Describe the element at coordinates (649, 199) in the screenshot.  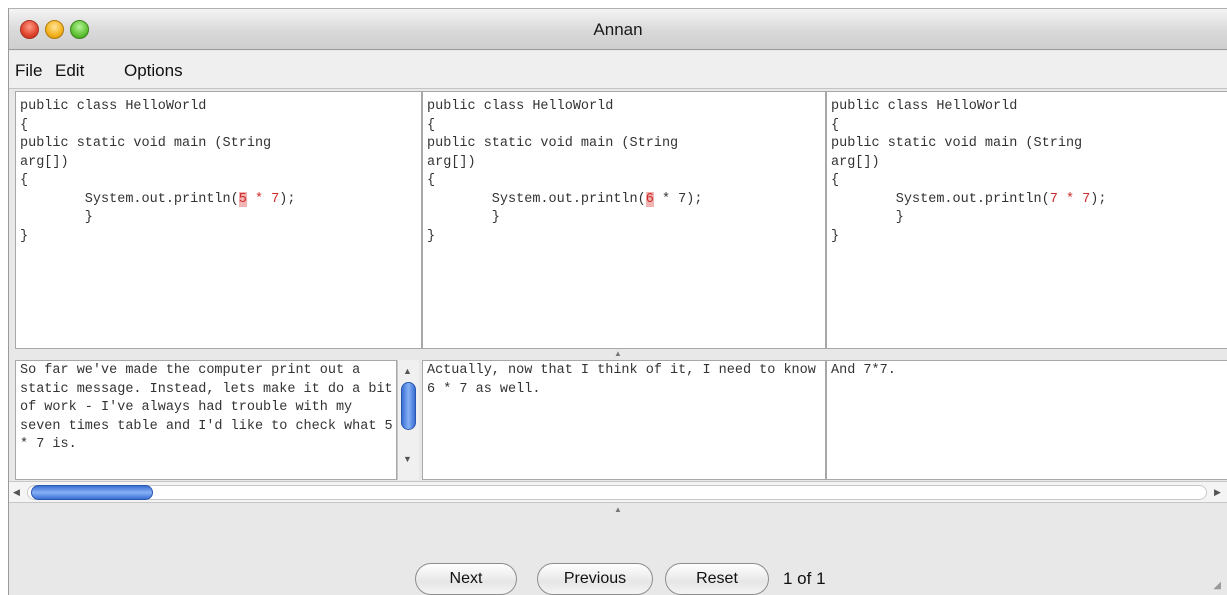
I see `highlighted-number: 6` at that location.